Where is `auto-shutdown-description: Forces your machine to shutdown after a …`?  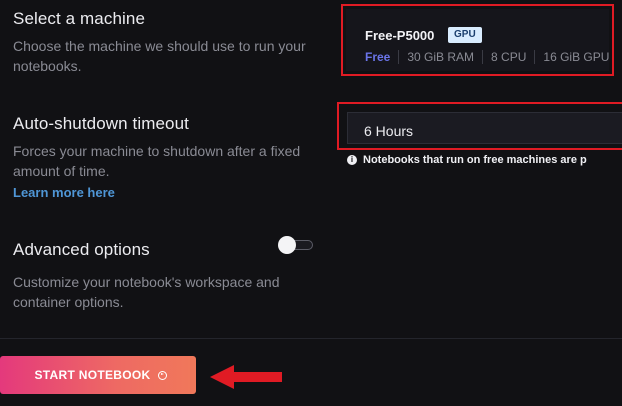 auto-shutdown-description: Forces your machine to shutdown after a … is located at coordinates (156, 161).